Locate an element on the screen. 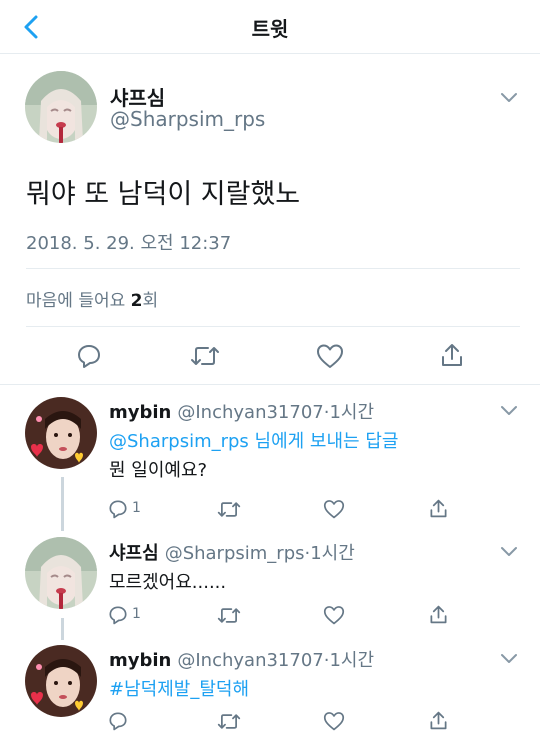 This screenshot has width=540, height=740. page-title: 트윗 is located at coordinates (270, 29).